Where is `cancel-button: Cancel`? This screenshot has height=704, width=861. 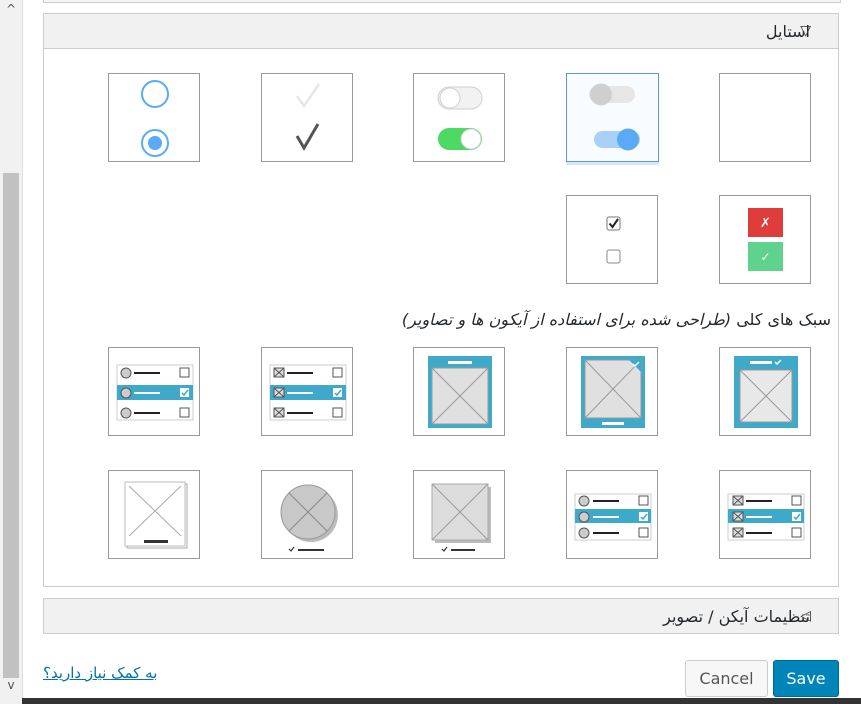
cancel-button: Cancel is located at coordinates (726, 678).